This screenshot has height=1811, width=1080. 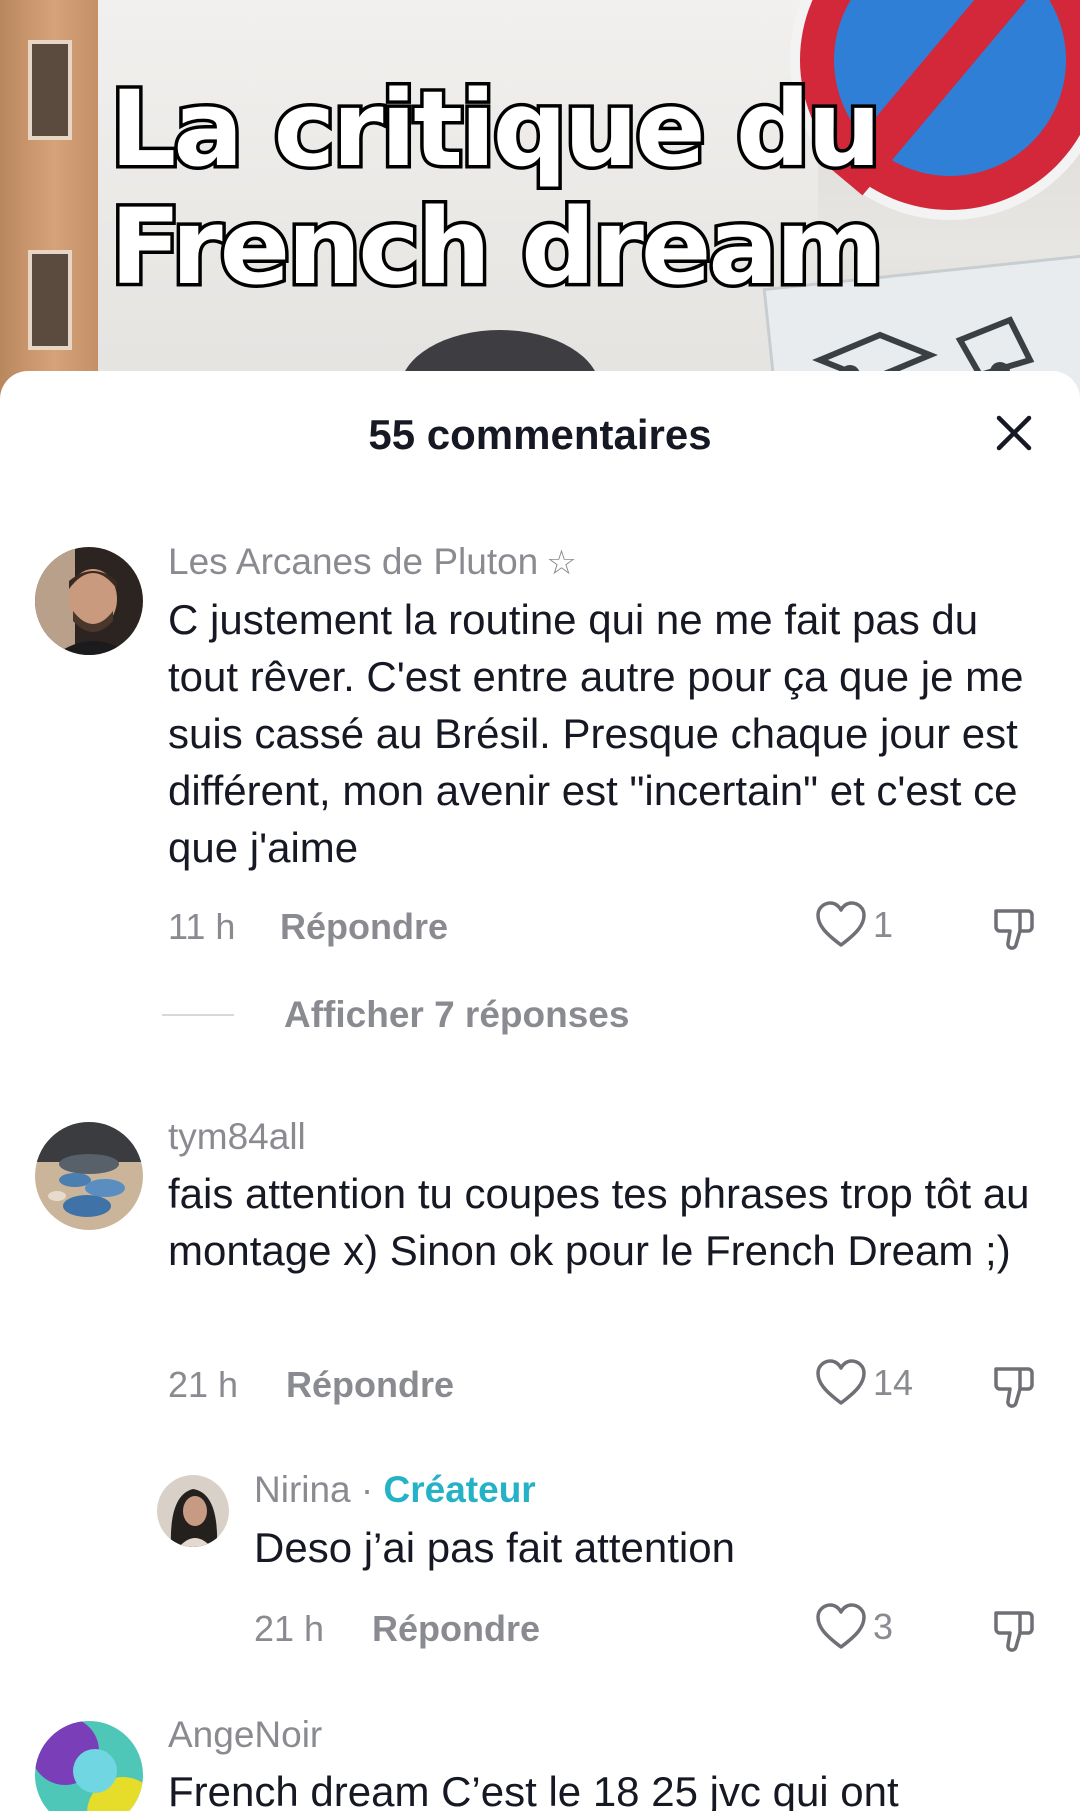 I want to click on like-count: 3, so click(x=883, y=1626).